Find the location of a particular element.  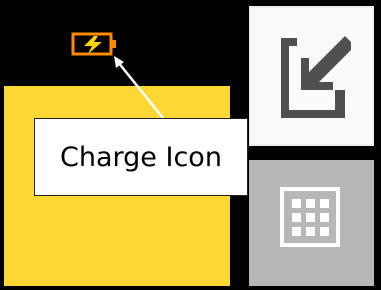

menu-button is located at coordinates (311, 223).